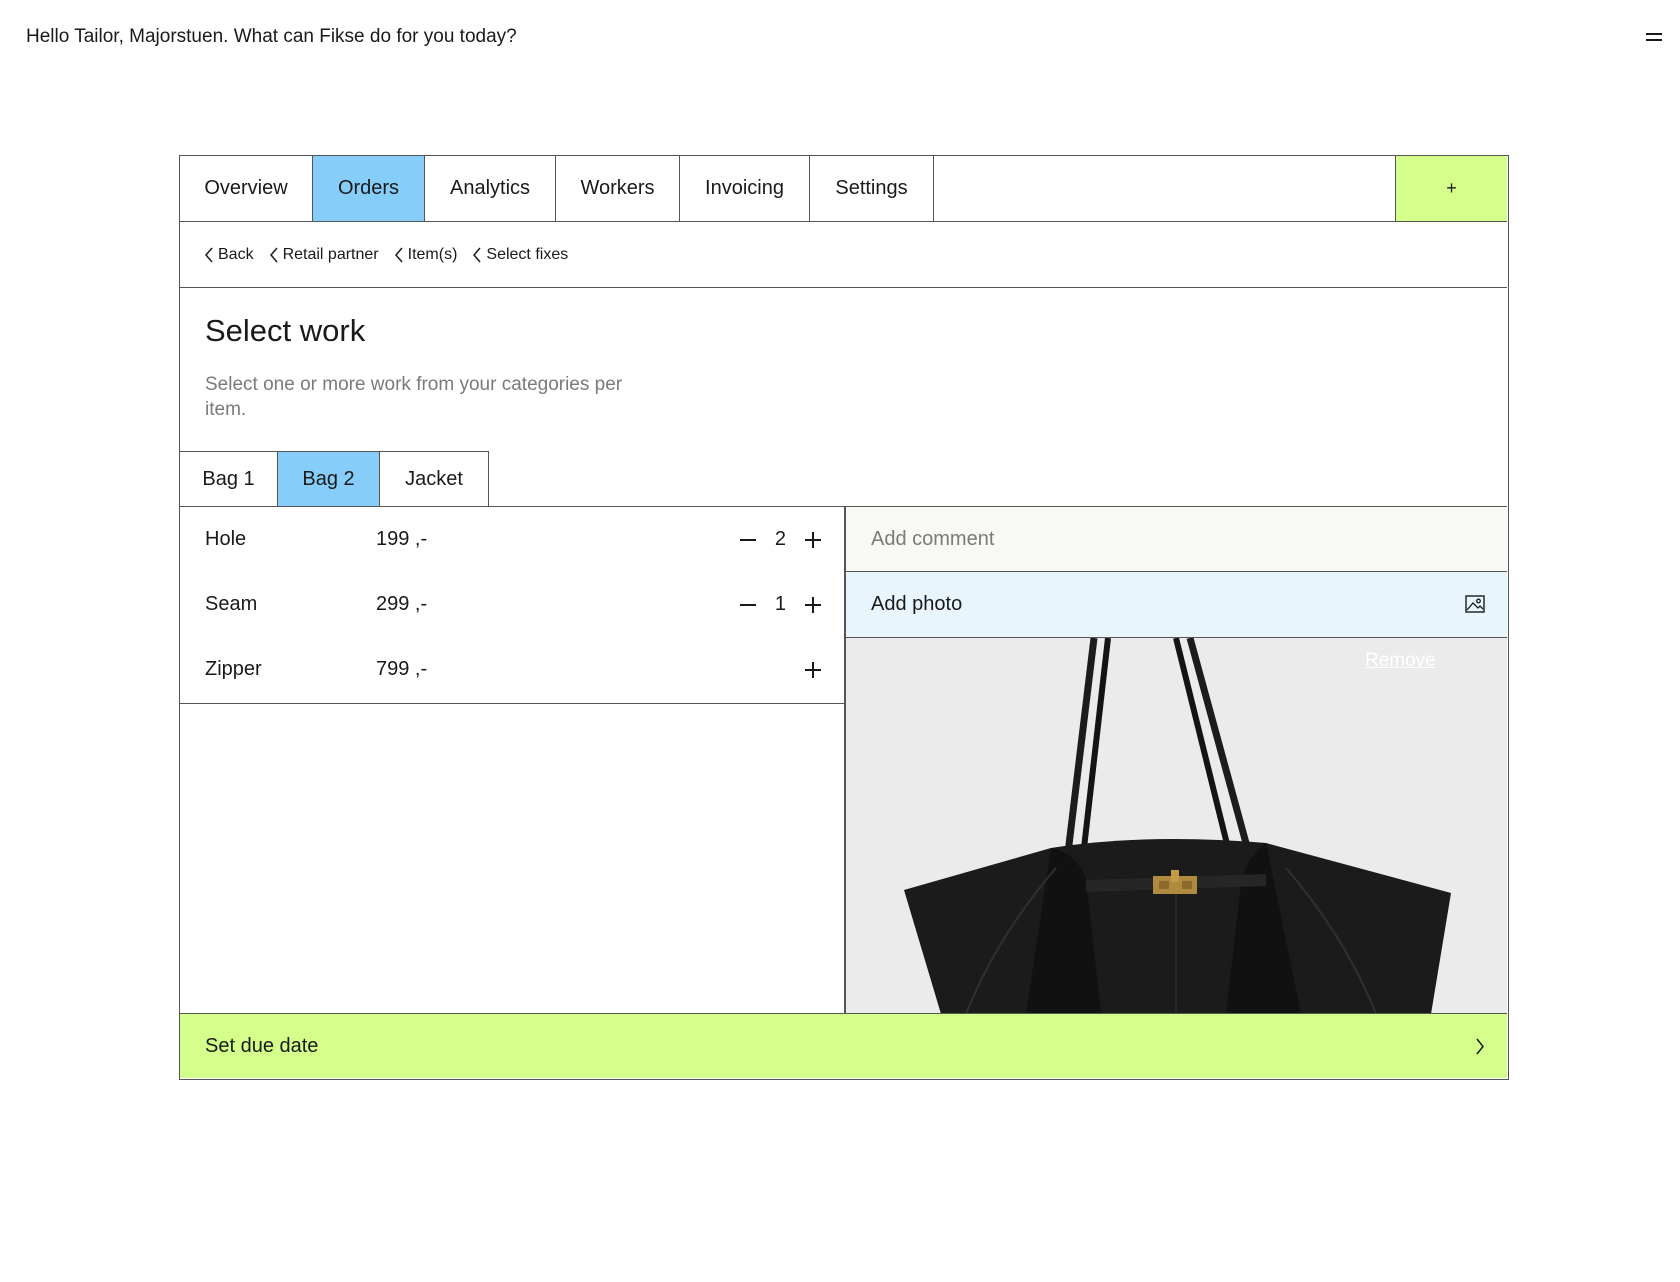 The width and height of the screenshot is (1680, 1282). I want to click on tab-invoicing: Invoicing, so click(745, 188).